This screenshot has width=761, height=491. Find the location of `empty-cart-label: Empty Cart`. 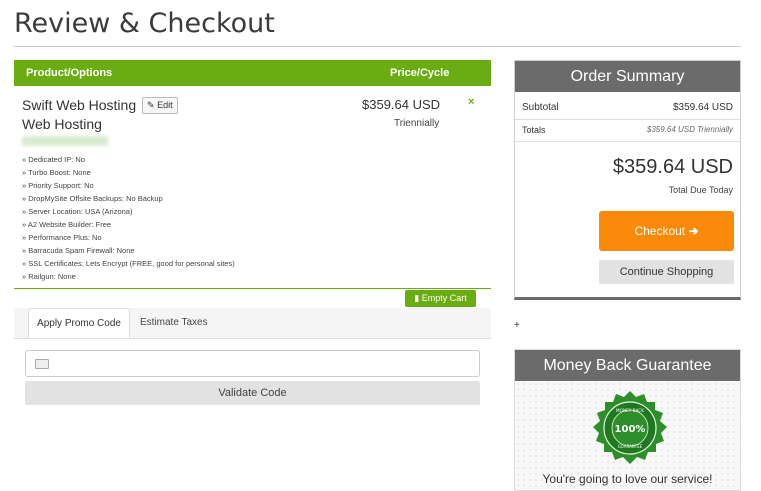

empty-cart-label: Empty Cart is located at coordinates (444, 298).